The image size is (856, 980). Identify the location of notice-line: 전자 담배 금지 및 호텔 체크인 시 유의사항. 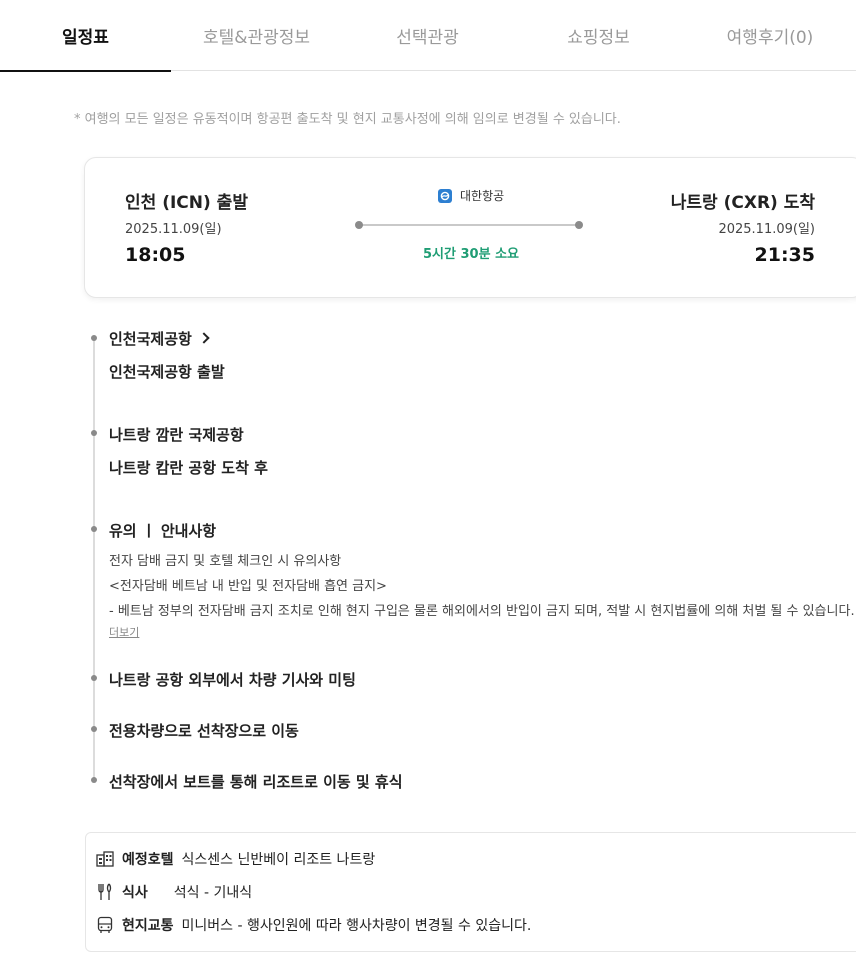
(225, 561).